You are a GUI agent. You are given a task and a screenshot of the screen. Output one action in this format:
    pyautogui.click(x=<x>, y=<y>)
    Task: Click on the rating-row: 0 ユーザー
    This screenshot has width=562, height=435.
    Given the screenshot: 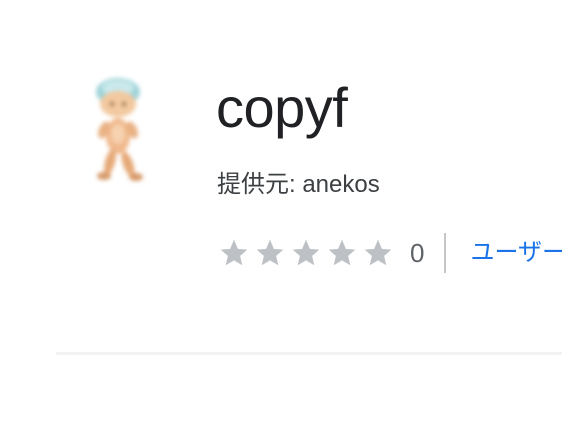 What is the action you would take?
    pyautogui.click(x=390, y=253)
    